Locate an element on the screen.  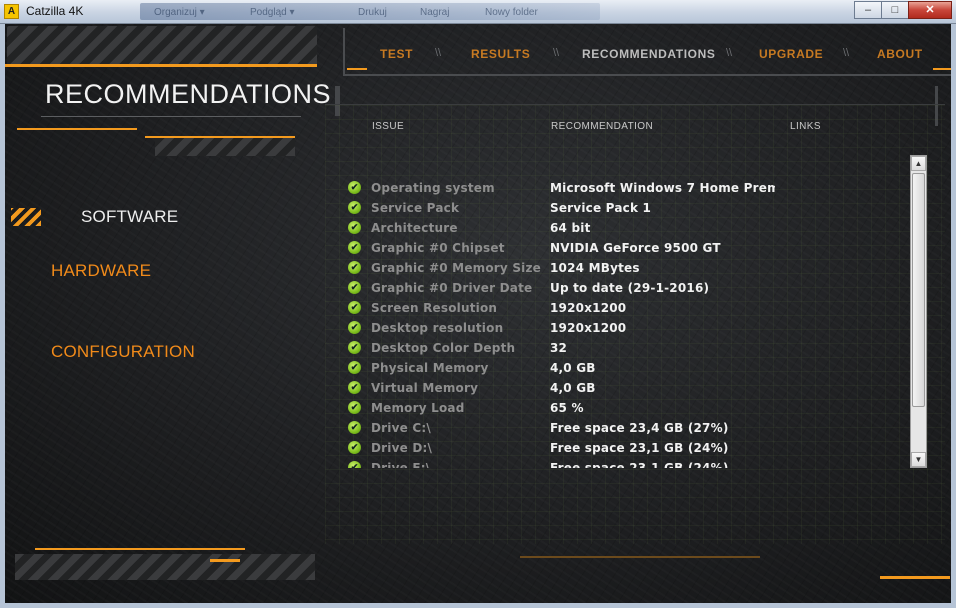
column-header-issue: ISSUE is located at coordinates (388, 126).